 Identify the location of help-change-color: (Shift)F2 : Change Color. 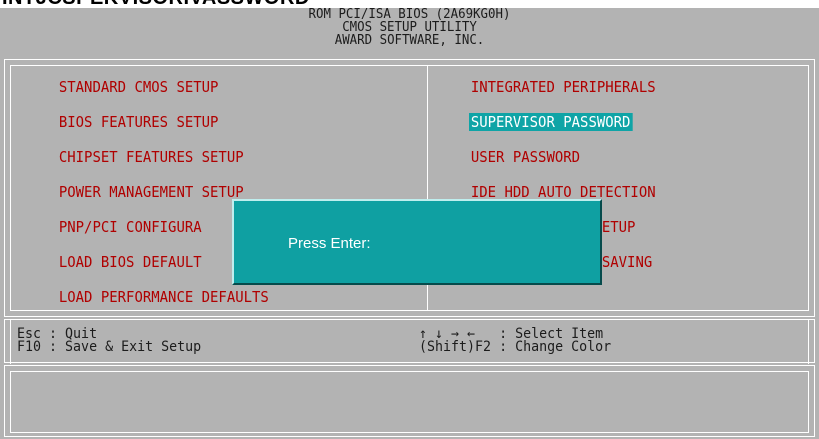
(515, 347).